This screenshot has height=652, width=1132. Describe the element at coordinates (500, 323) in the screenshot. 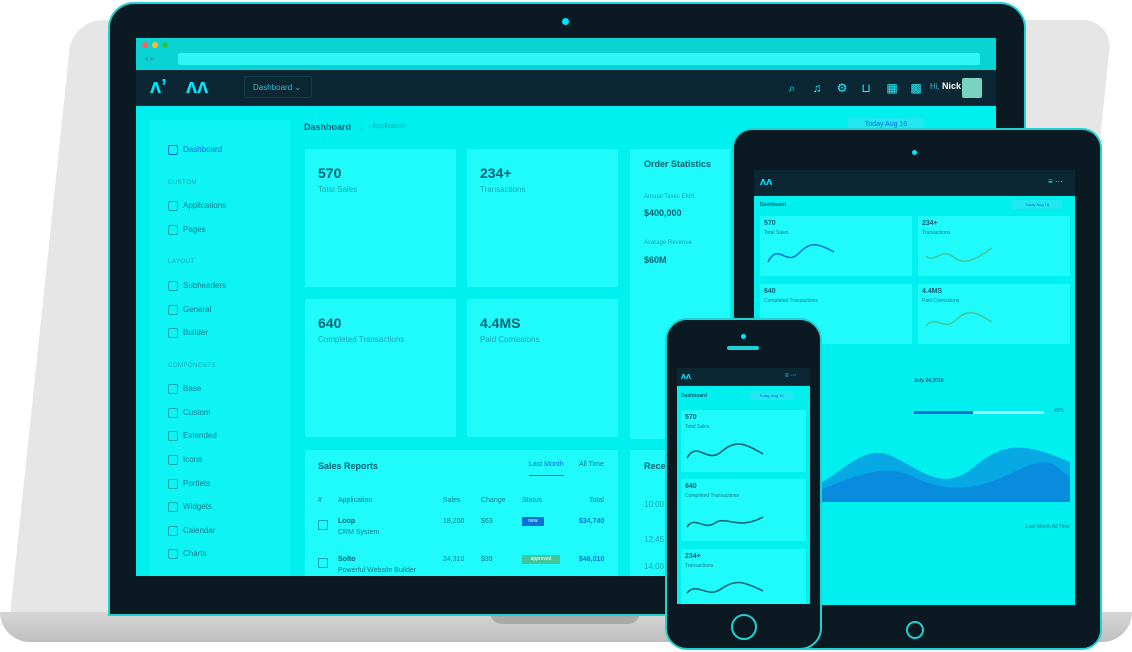

I see `stat-value: 4.4MS` at that location.